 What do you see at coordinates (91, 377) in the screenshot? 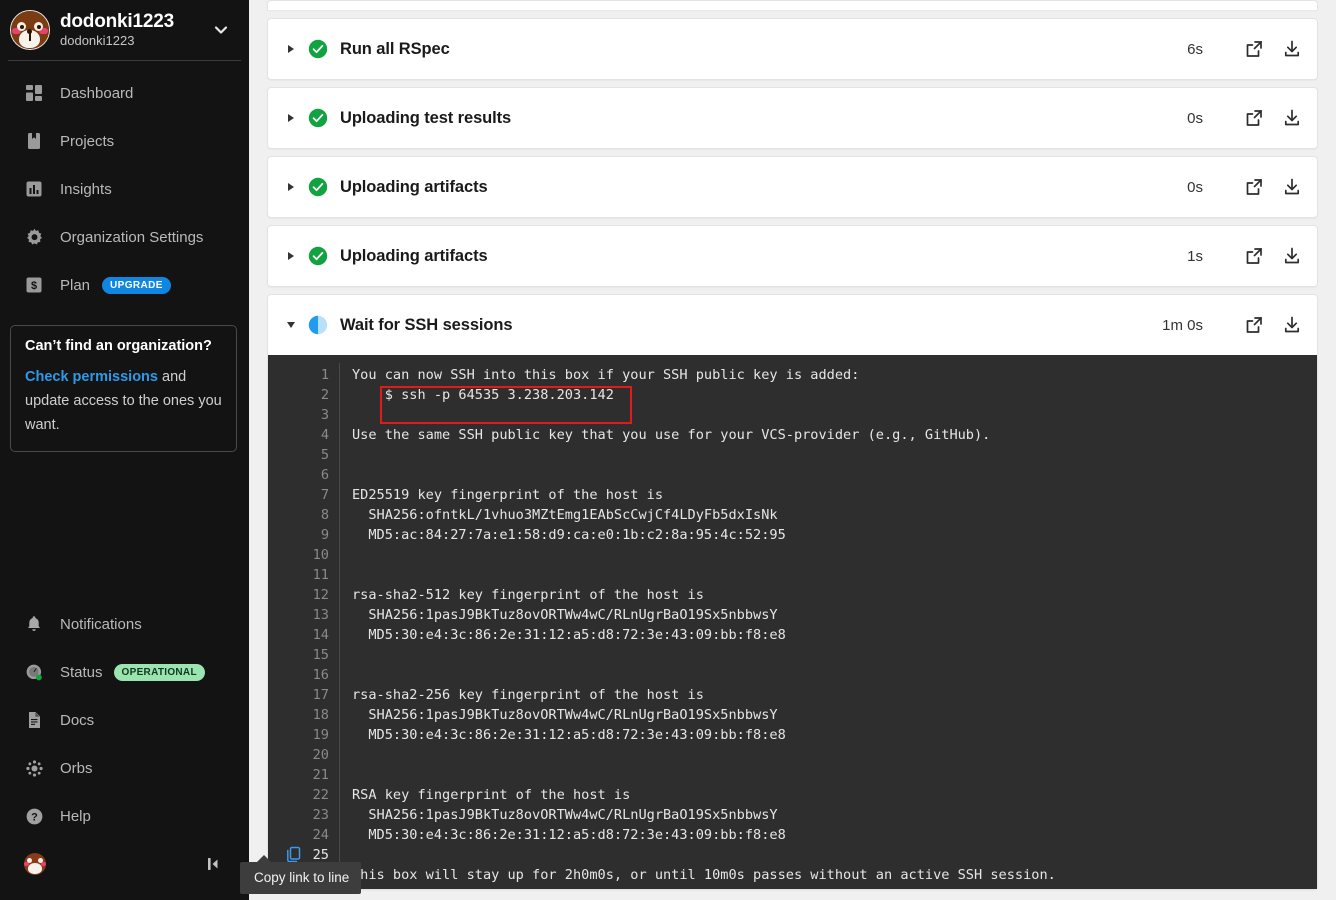
I see `check-permissions-link: Check permissions` at bounding box center [91, 377].